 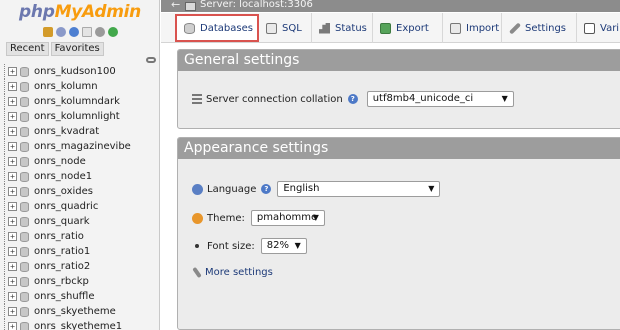 I want to click on database-tree-item: + onrs_ratio1, so click(x=79, y=251).